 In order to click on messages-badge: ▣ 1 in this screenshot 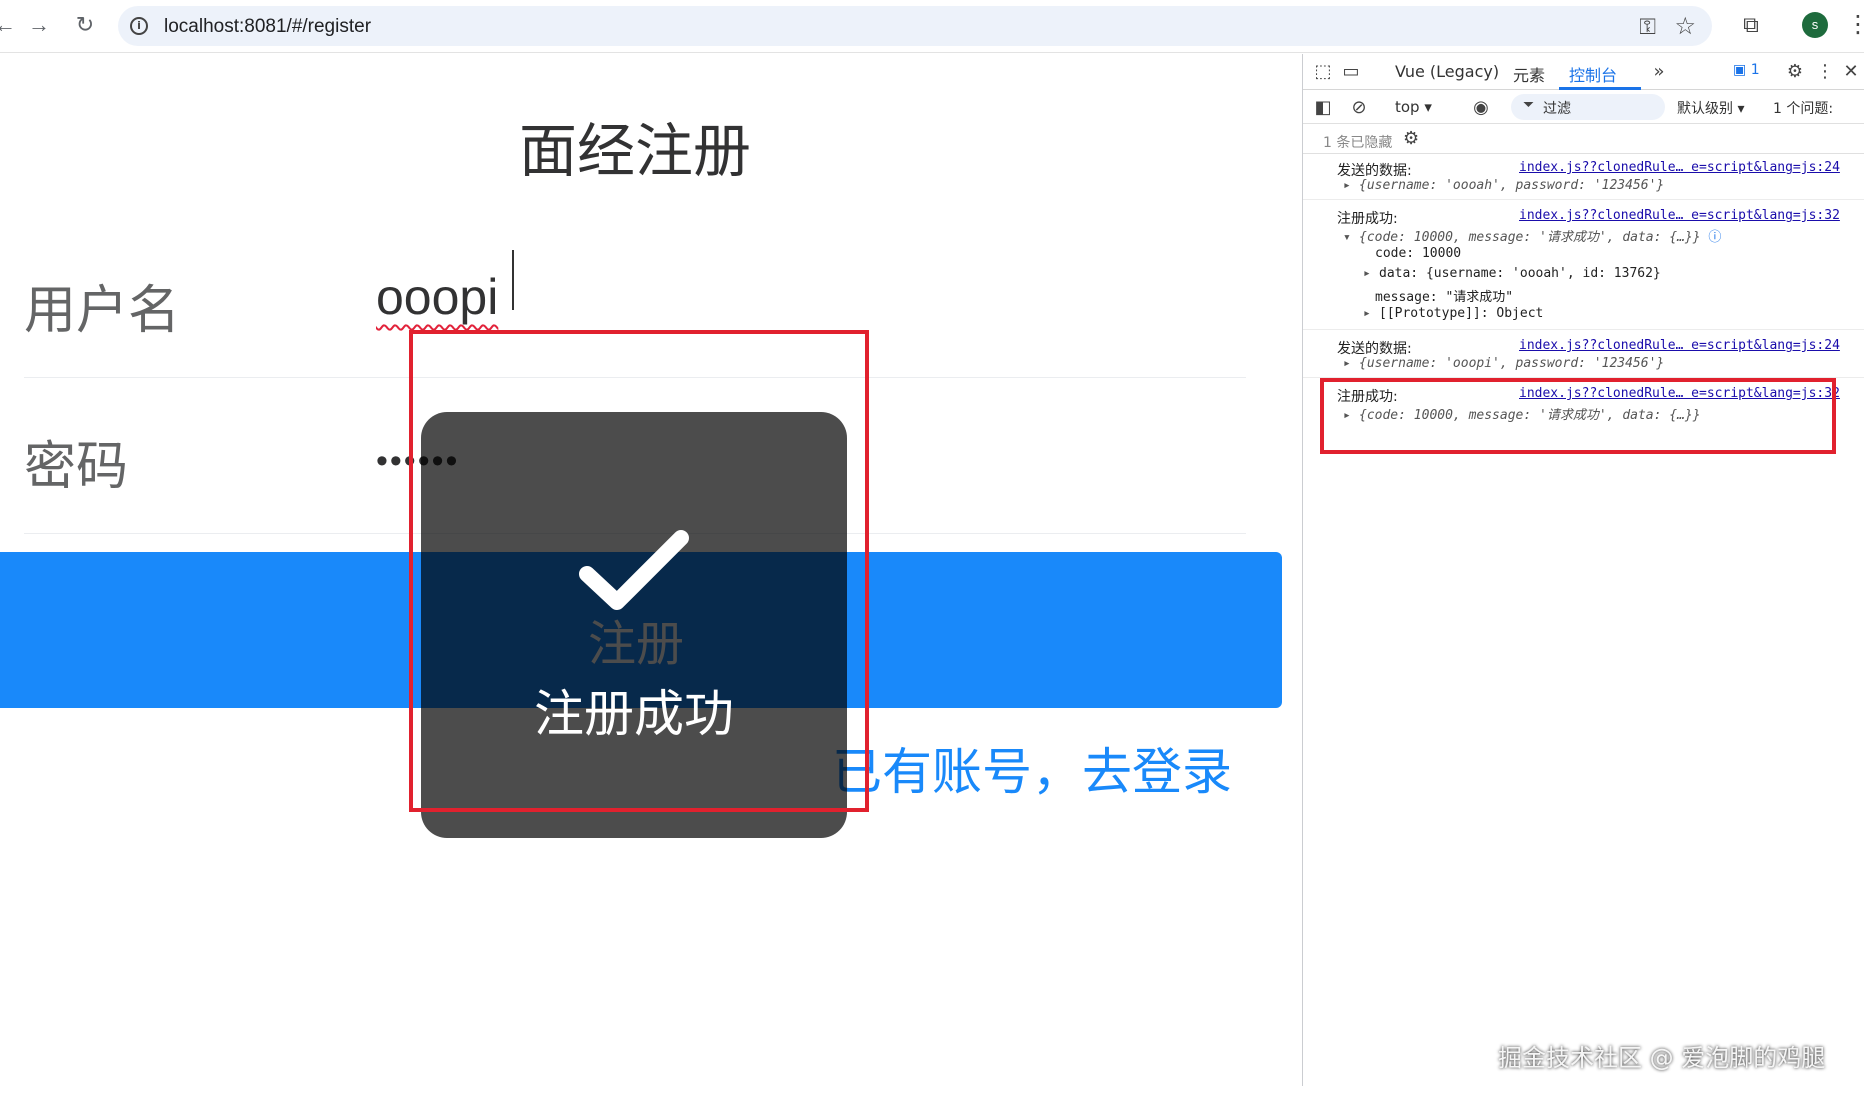, I will do `click(1746, 70)`.